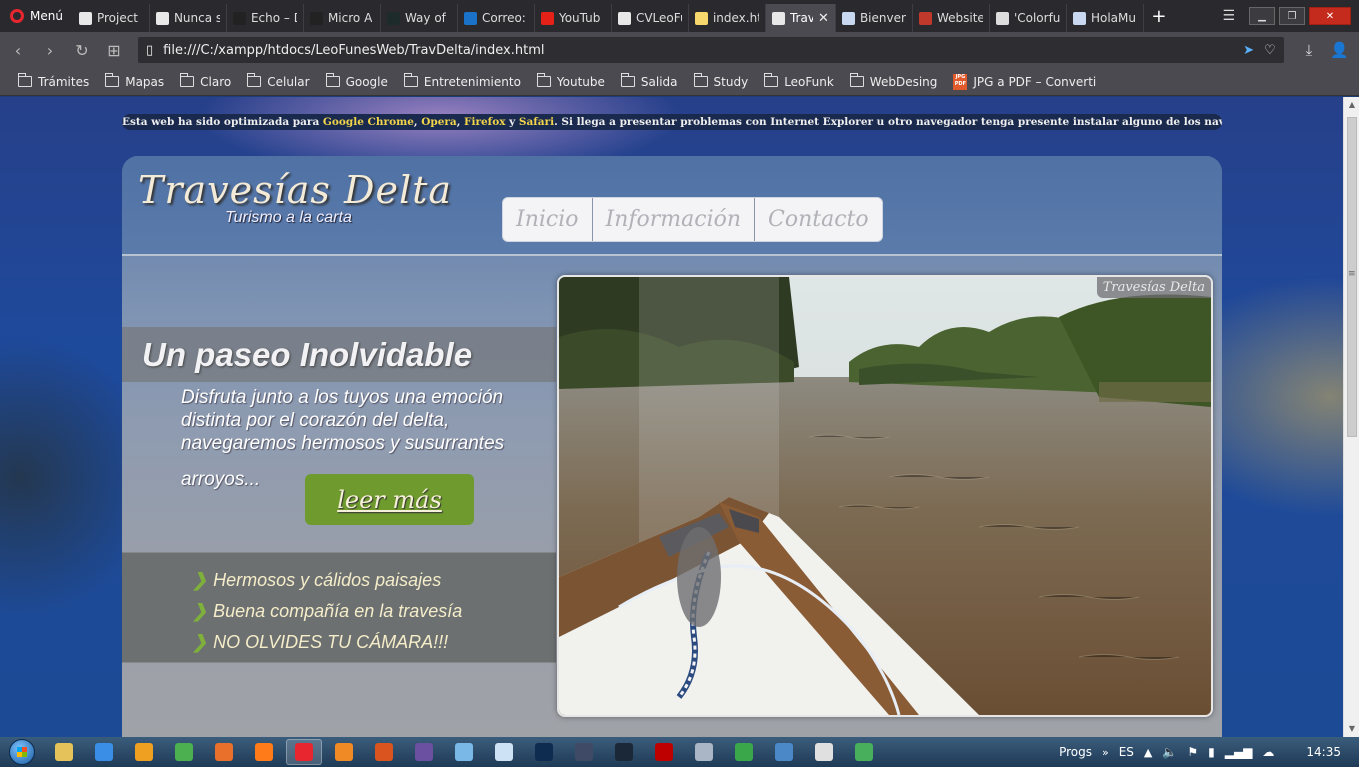 The image size is (1359, 767). I want to click on browser-tab: YouTub, so click(573, 18).